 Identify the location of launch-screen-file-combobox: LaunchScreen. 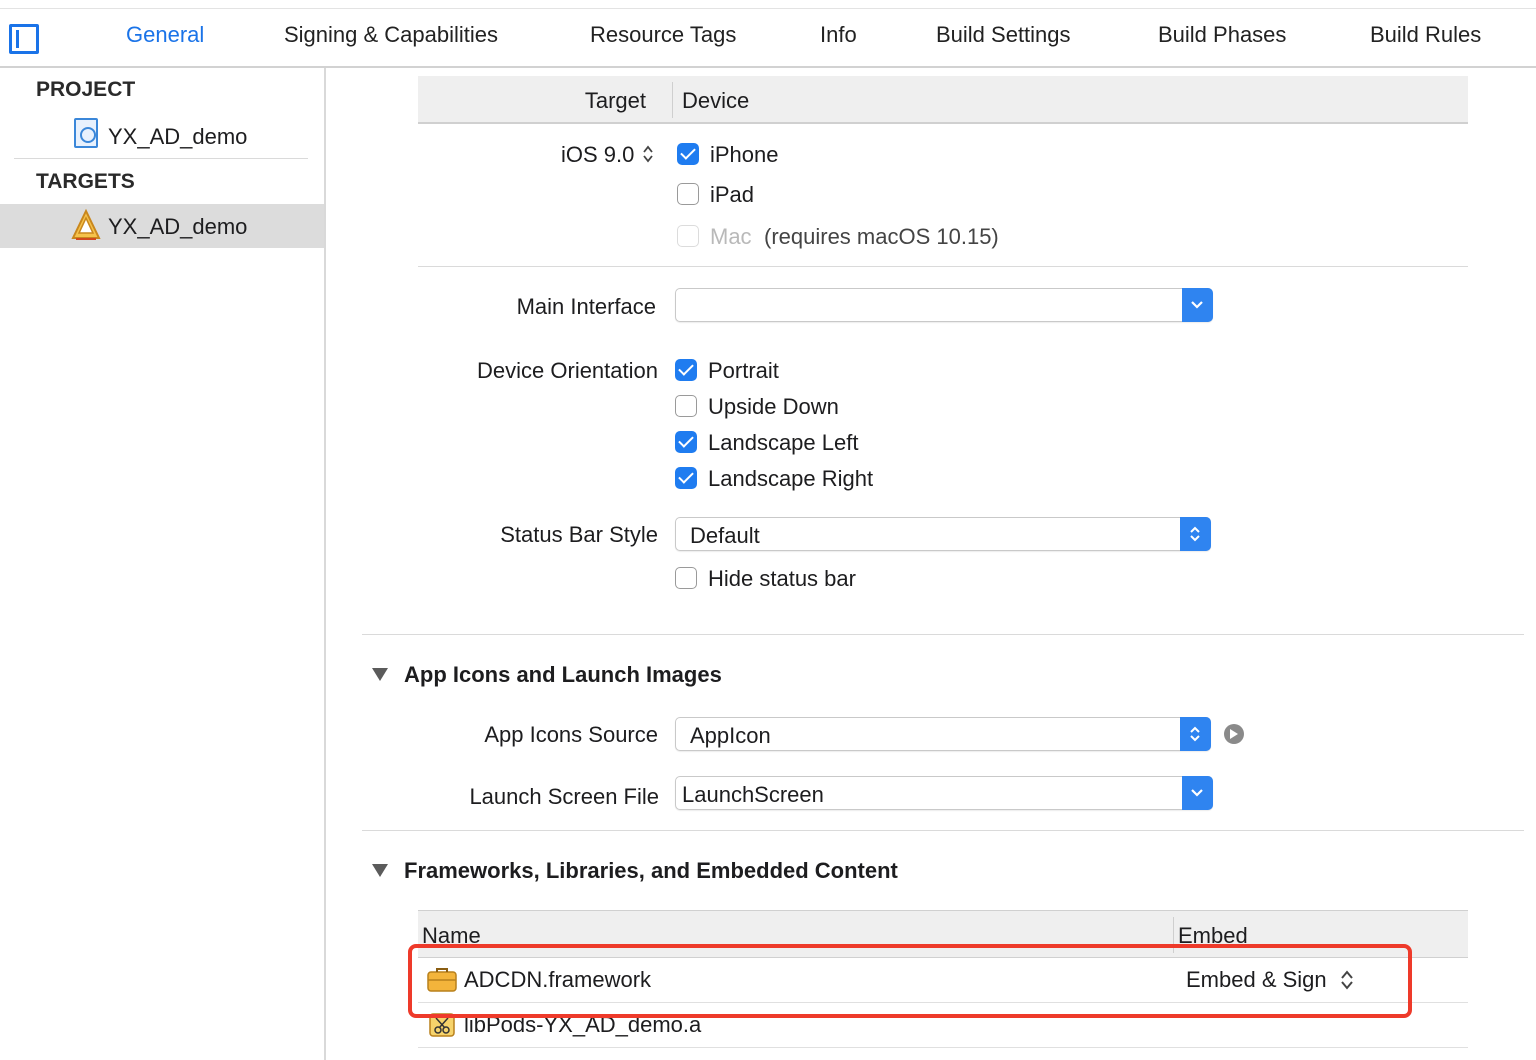
(944, 793).